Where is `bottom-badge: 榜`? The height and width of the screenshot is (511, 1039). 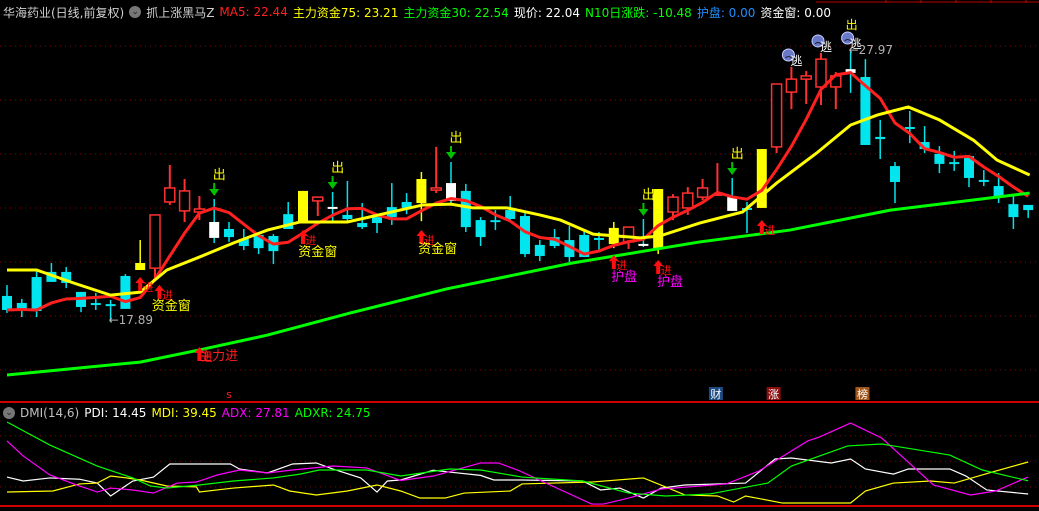 bottom-badge: 榜 is located at coordinates (862, 394).